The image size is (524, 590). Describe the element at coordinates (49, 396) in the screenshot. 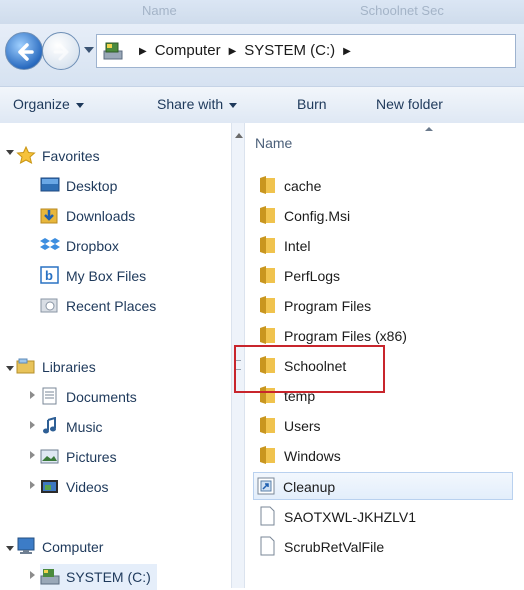

I see `documents-icon` at that location.